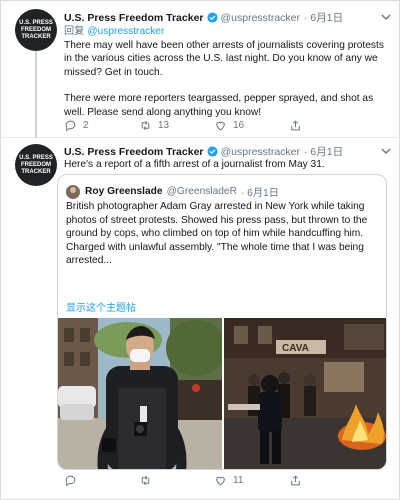 This screenshot has height=500, width=400. I want to click on like-button: 11, so click(251, 480).